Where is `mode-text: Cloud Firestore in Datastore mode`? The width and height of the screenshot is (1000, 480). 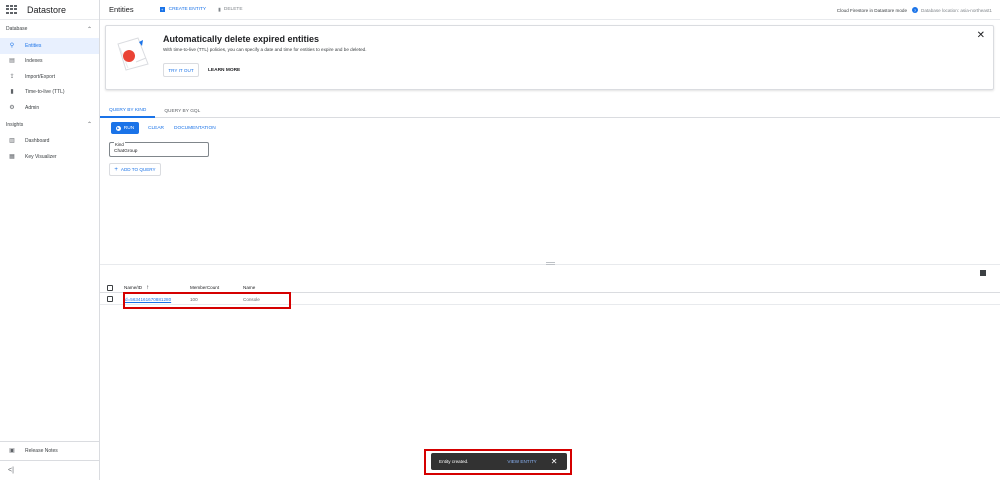
mode-text: Cloud Firestore in Datastore mode is located at coordinates (871, 10).